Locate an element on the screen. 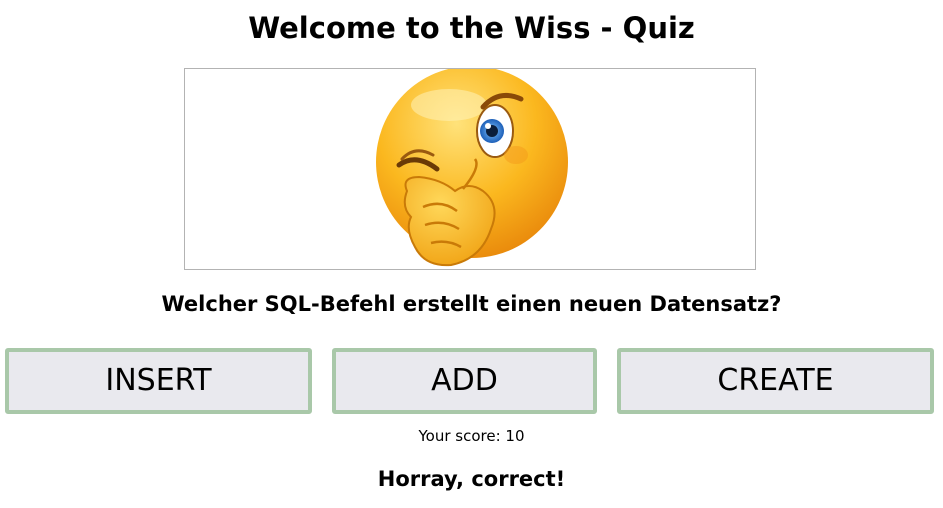 This screenshot has height=508, width=943. answer-button-add: ADD is located at coordinates (464, 381).